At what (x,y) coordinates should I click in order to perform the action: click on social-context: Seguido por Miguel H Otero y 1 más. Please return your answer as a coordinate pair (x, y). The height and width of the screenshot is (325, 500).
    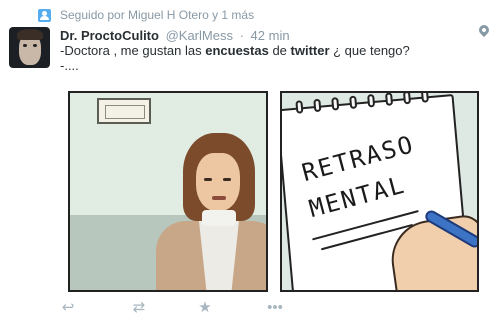
    Looking at the image, I should click on (146, 15).